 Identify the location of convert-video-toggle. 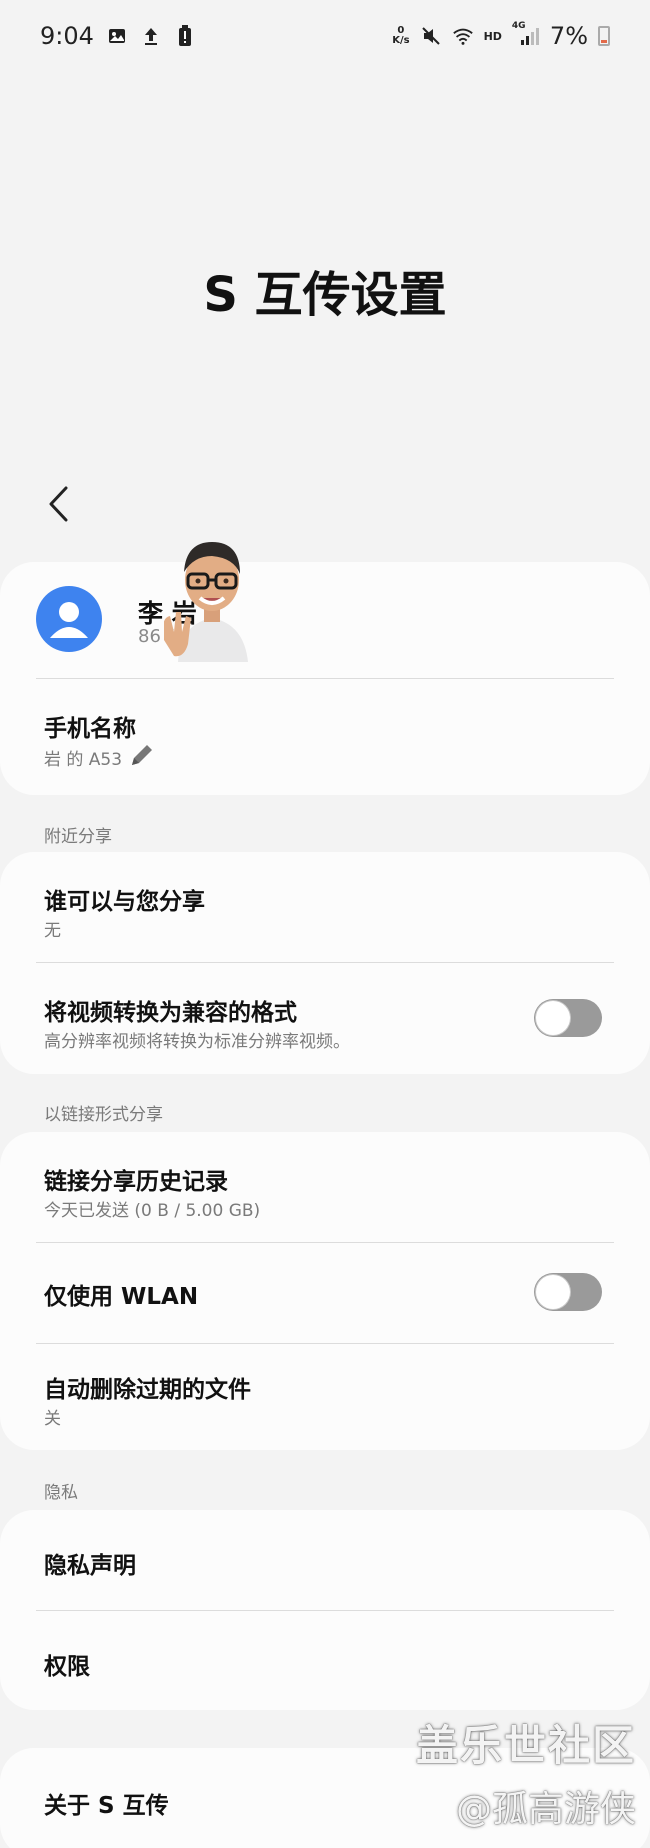
(568, 1018).